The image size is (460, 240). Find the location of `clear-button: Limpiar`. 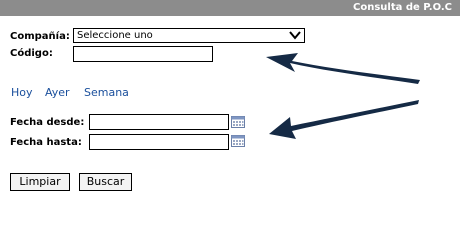

clear-button: Limpiar is located at coordinates (40, 182).